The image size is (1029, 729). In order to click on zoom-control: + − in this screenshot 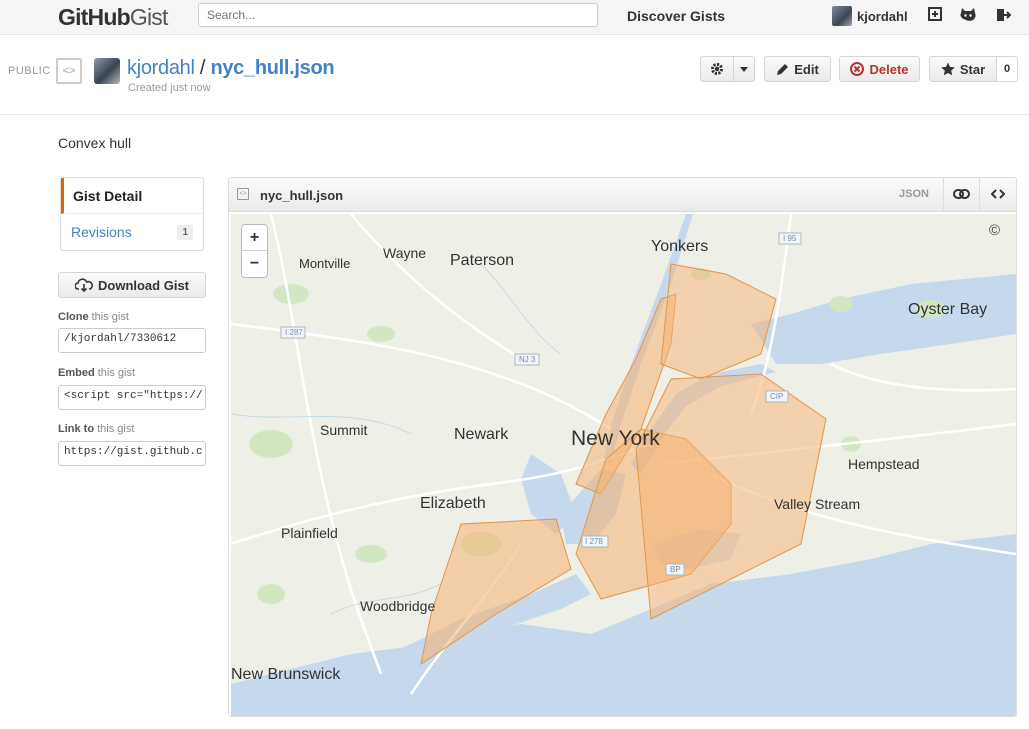, I will do `click(254, 251)`.